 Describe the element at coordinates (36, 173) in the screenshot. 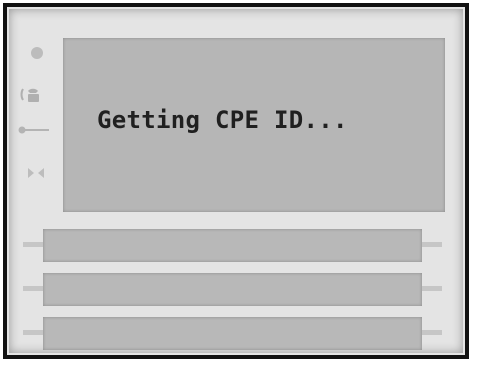

I see `dsl-icon` at that location.